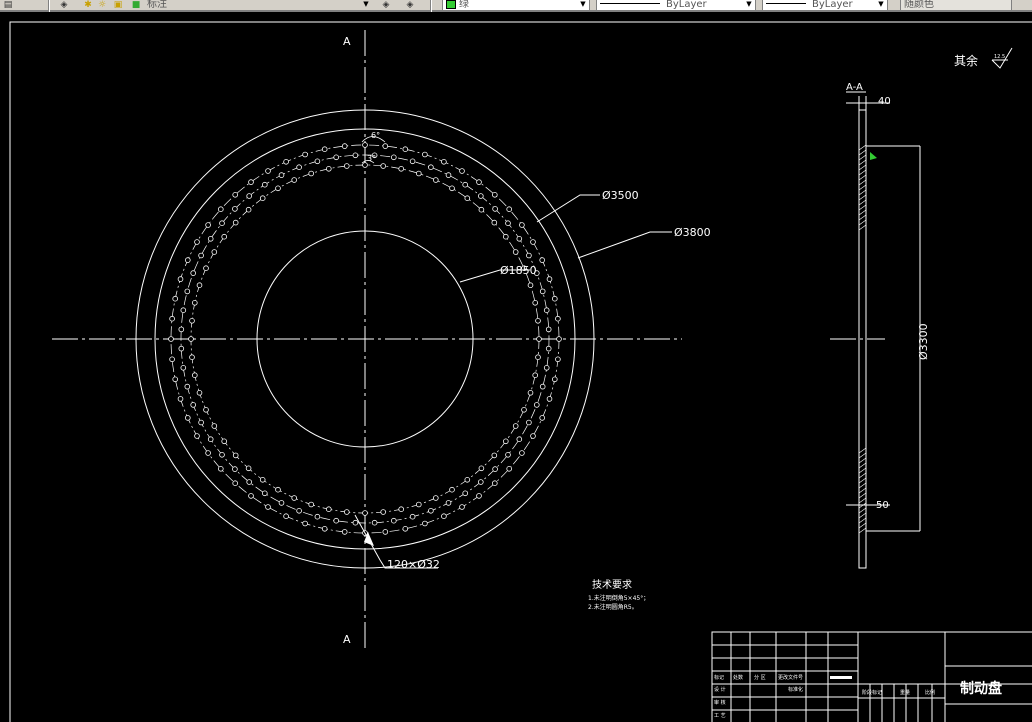 The height and width of the screenshot is (722, 1032). Describe the element at coordinates (956, 5) in the screenshot. I see `plotstyle-dropdown: 随颜色` at that location.